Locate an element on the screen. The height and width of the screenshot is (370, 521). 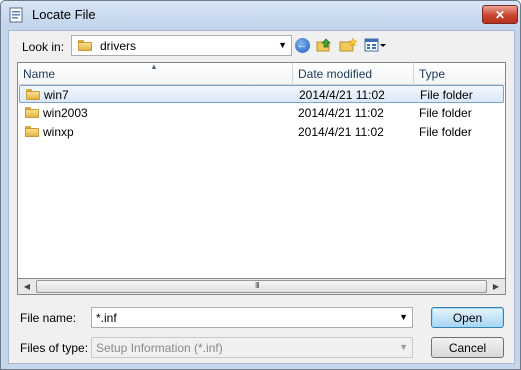
file-type-value: Setup Information (*.inf) is located at coordinates (159, 348).